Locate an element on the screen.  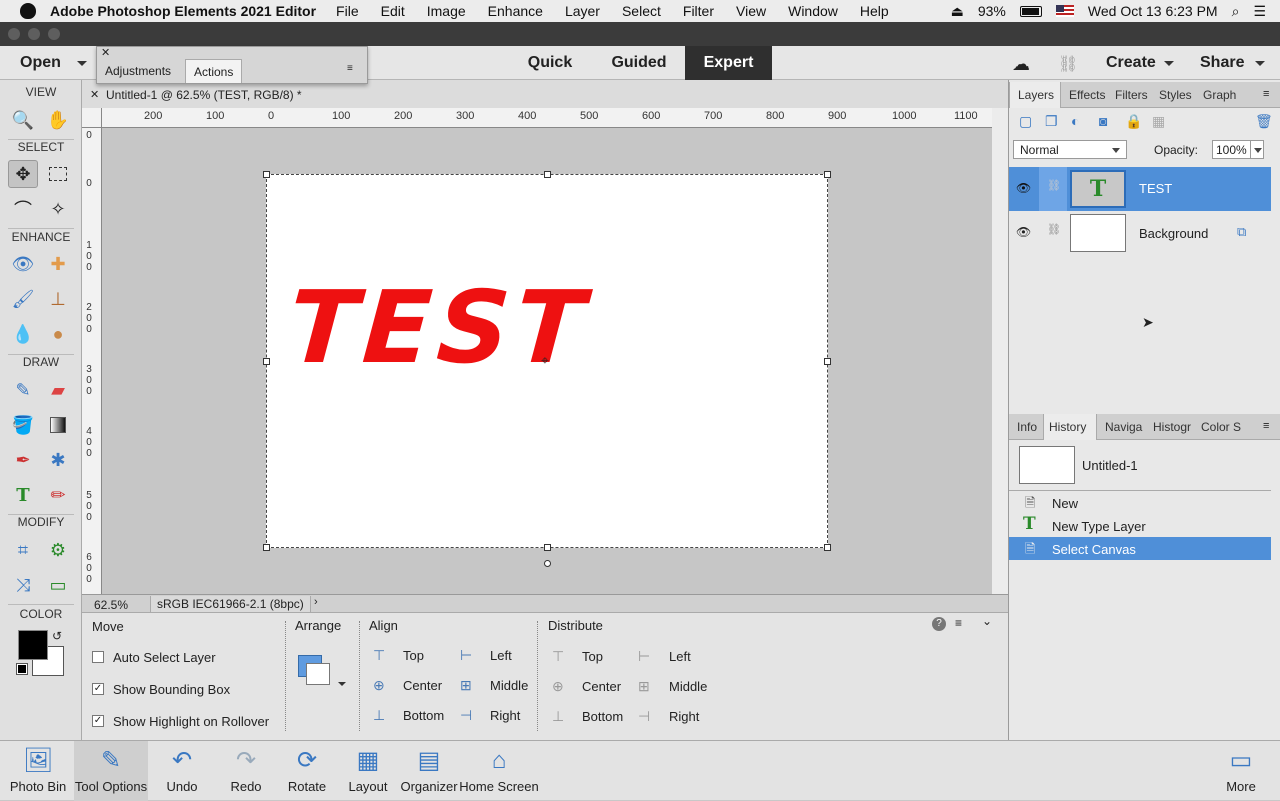
close-document-icon: ✕ is located at coordinates (94, 94).